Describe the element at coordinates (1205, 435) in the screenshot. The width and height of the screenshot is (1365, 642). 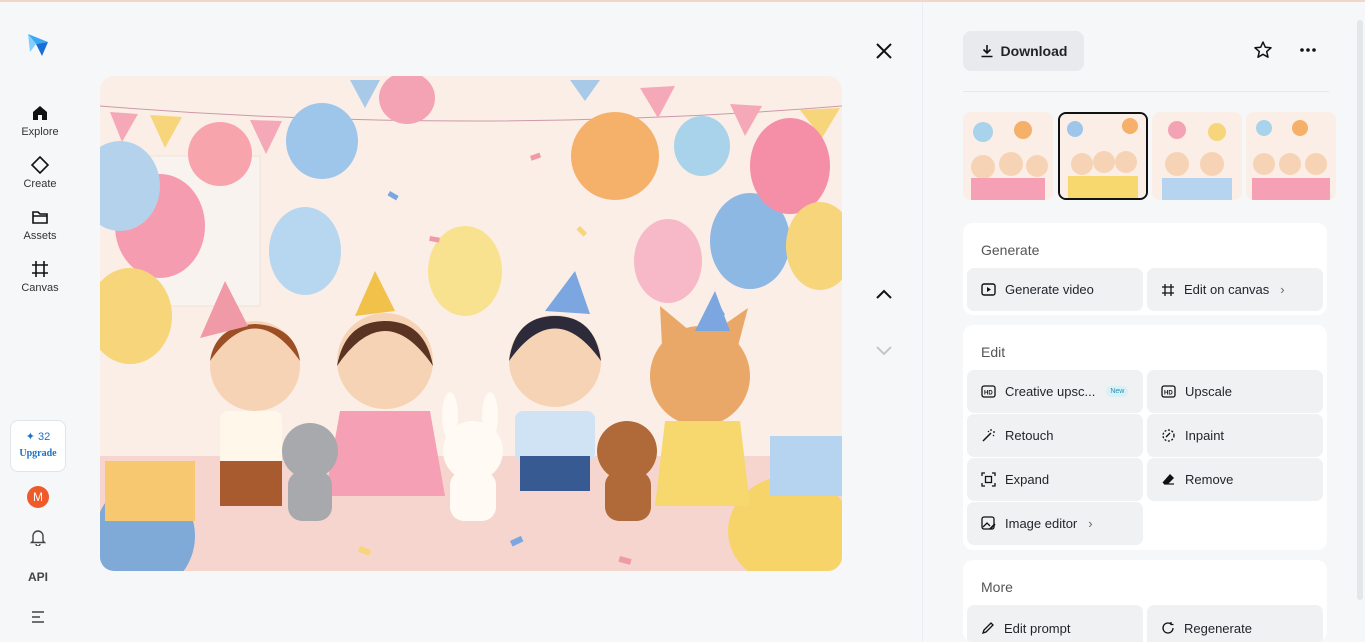
I see `inpaint-label: Inpaint` at that location.